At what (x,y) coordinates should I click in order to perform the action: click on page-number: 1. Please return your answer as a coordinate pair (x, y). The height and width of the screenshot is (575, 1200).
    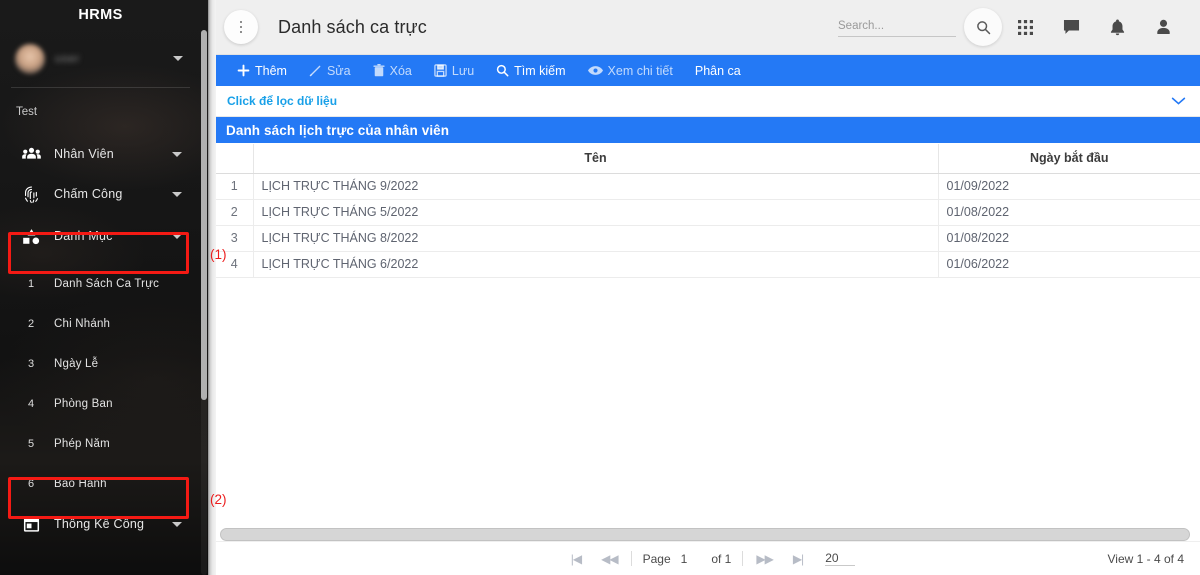
    Looking at the image, I should click on (684, 559).